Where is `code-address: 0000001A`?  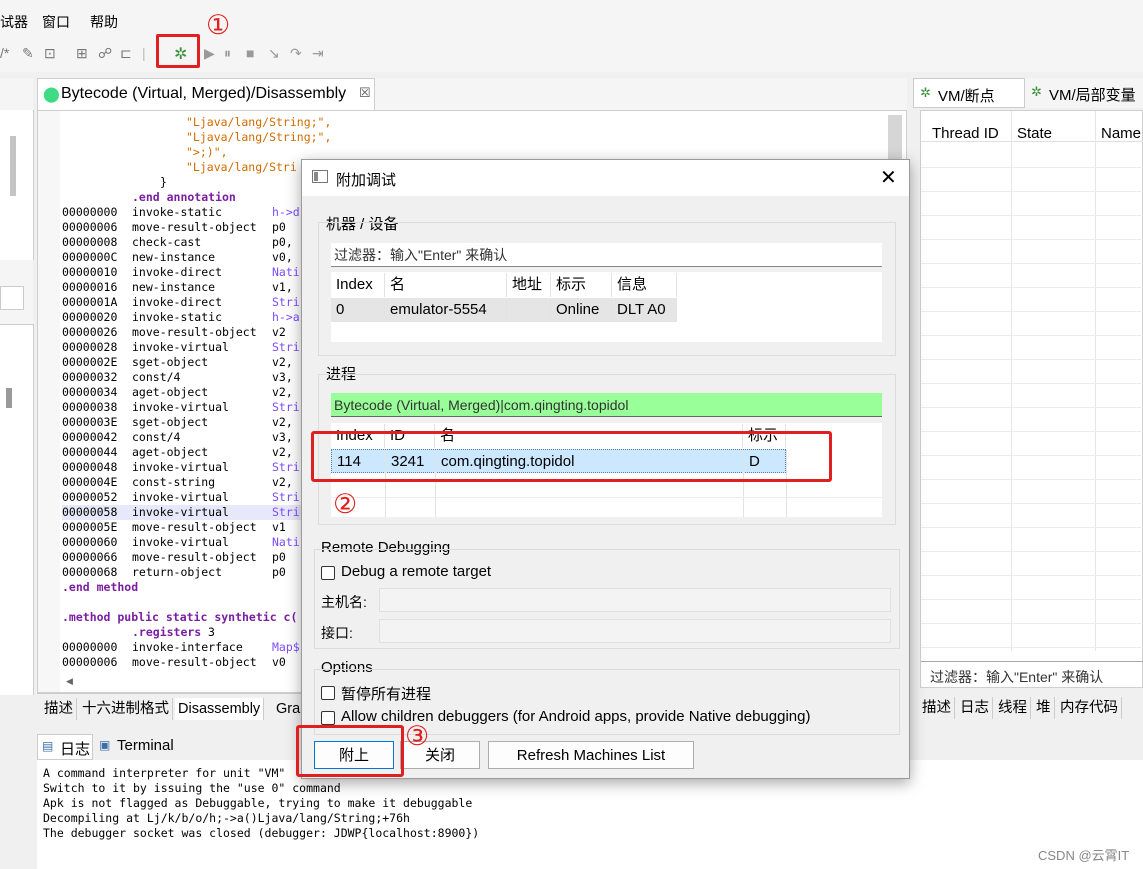 code-address: 0000001A is located at coordinates (90, 302).